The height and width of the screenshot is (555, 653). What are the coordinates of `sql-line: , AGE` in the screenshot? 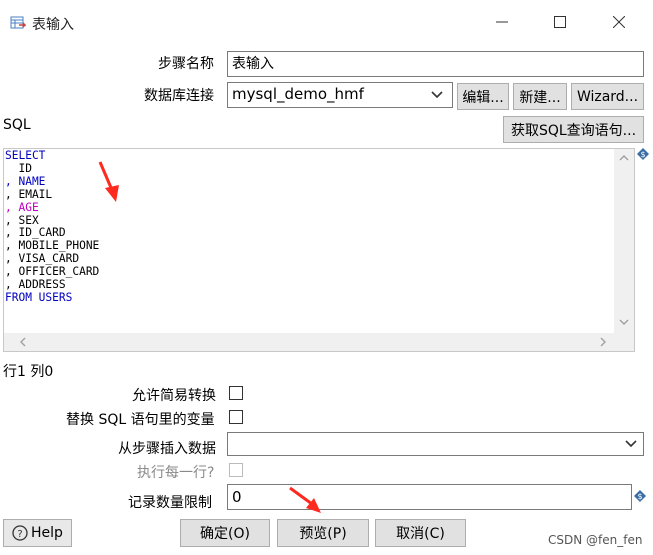 It's located at (22, 207).